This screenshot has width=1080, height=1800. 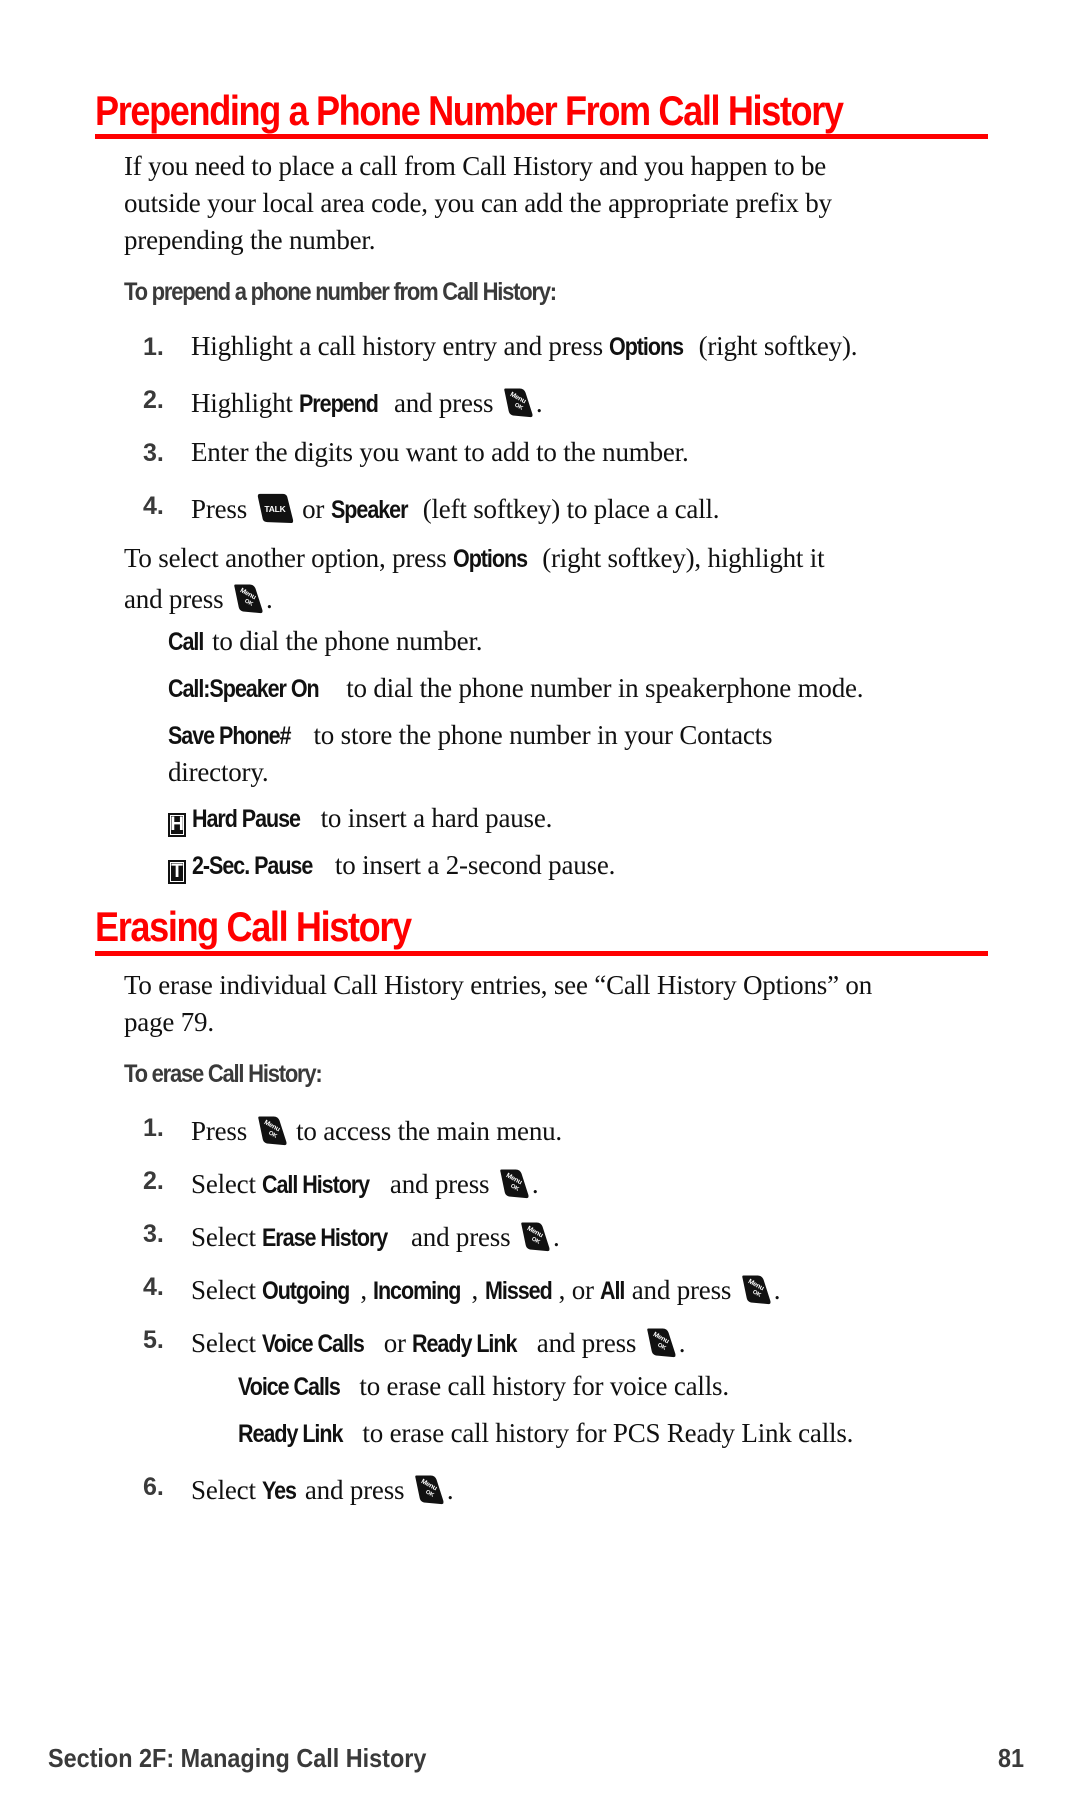 What do you see at coordinates (250, 240) in the screenshot?
I see `intro-line-3: prepending the number.` at bounding box center [250, 240].